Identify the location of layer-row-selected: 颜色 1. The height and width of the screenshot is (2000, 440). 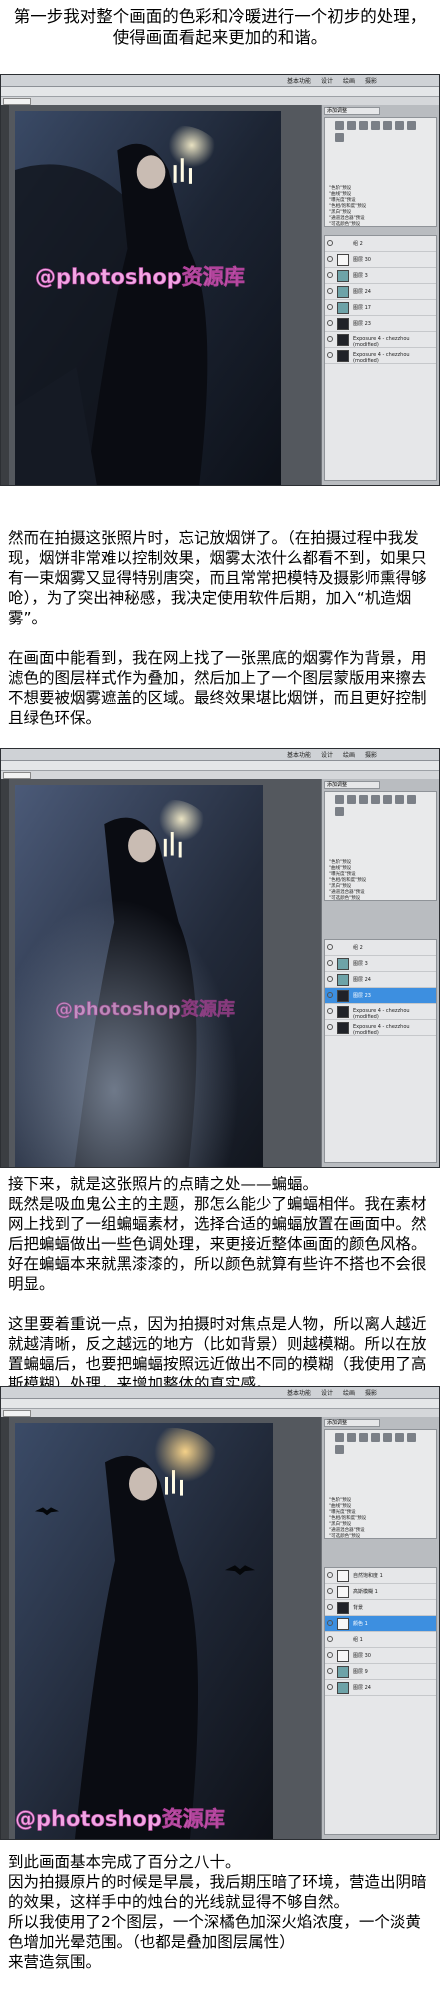
(380, 1624).